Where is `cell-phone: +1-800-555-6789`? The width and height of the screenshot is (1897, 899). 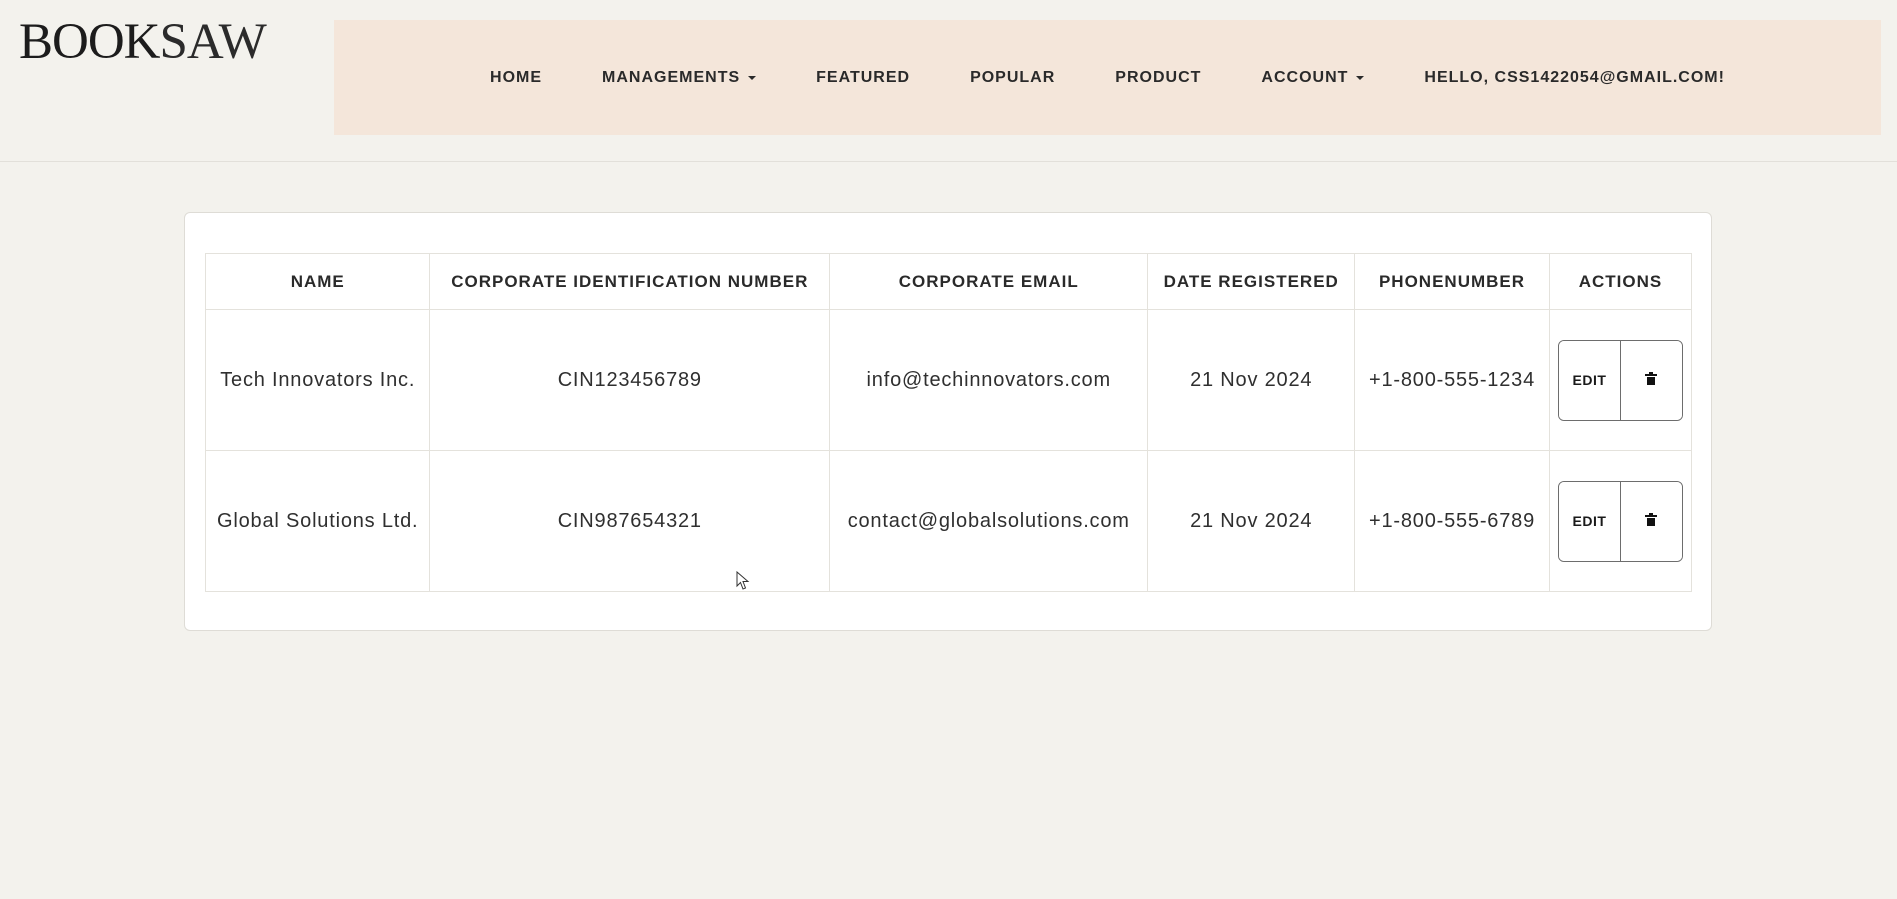 cell-phone: +1-800-555-6789 is located at coordinates (1452, 521).